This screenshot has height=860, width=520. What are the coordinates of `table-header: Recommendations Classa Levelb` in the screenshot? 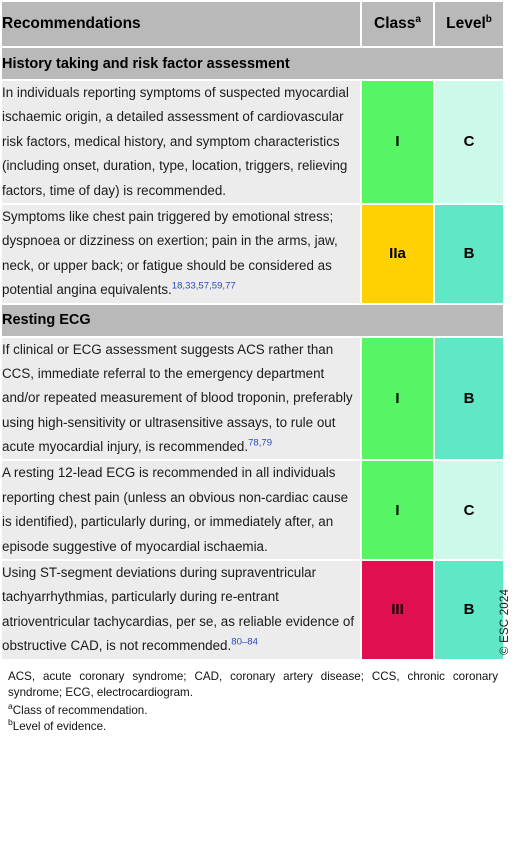 It's located at (252, 24).